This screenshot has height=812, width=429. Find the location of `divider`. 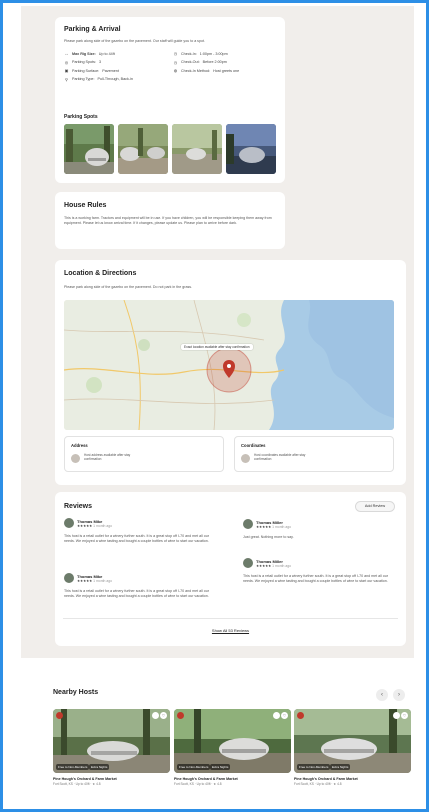

divider is located at coordinates (230, 618).